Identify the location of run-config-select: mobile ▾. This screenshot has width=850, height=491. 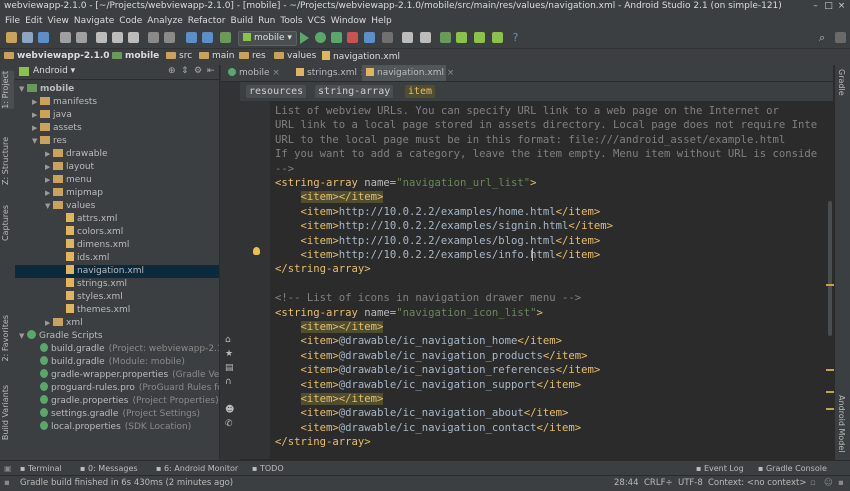
(267, 38).